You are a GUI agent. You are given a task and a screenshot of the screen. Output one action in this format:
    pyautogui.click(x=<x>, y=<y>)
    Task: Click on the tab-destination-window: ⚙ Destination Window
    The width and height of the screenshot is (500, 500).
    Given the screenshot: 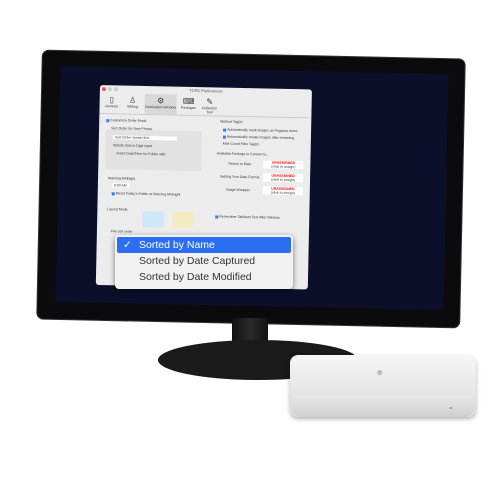 What is the action you would take?
    pyautogui.click(x=160, y=104)
    